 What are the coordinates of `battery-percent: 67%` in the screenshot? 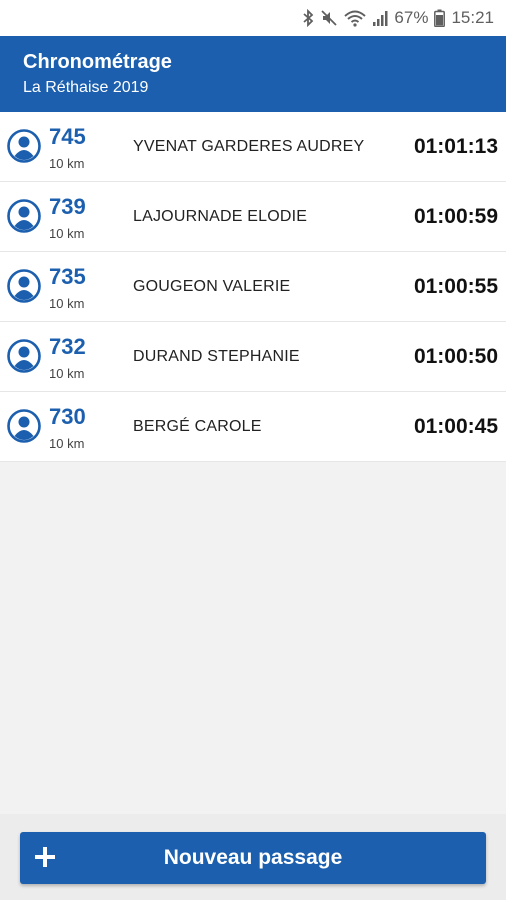 It's located at (411, 17).